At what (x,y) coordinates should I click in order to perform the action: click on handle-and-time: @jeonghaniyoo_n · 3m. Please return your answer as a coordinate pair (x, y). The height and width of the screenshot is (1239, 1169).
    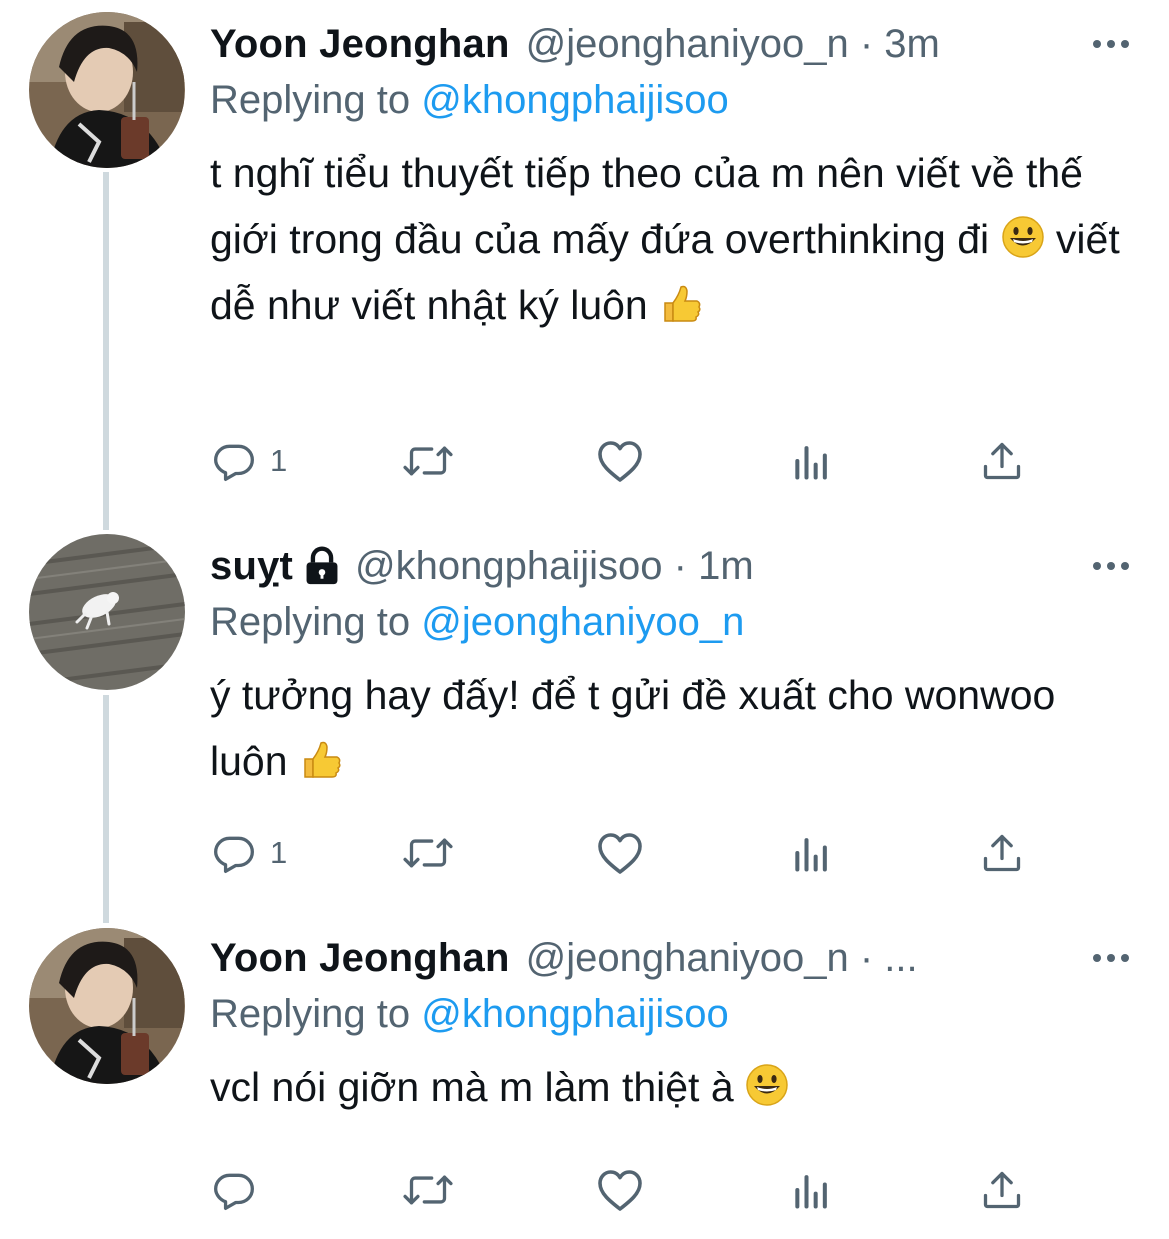
    Looking at the image, I should click on (733, 44).